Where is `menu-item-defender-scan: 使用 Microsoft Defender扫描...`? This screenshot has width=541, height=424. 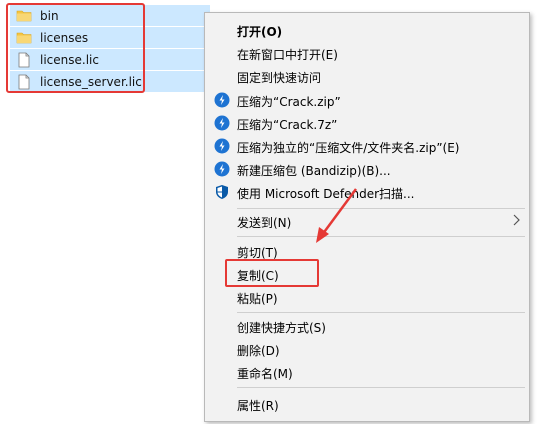
menu-item-defender-scan: 使用 Microsoft Defender扫描... is located at coordinates (367, 192).